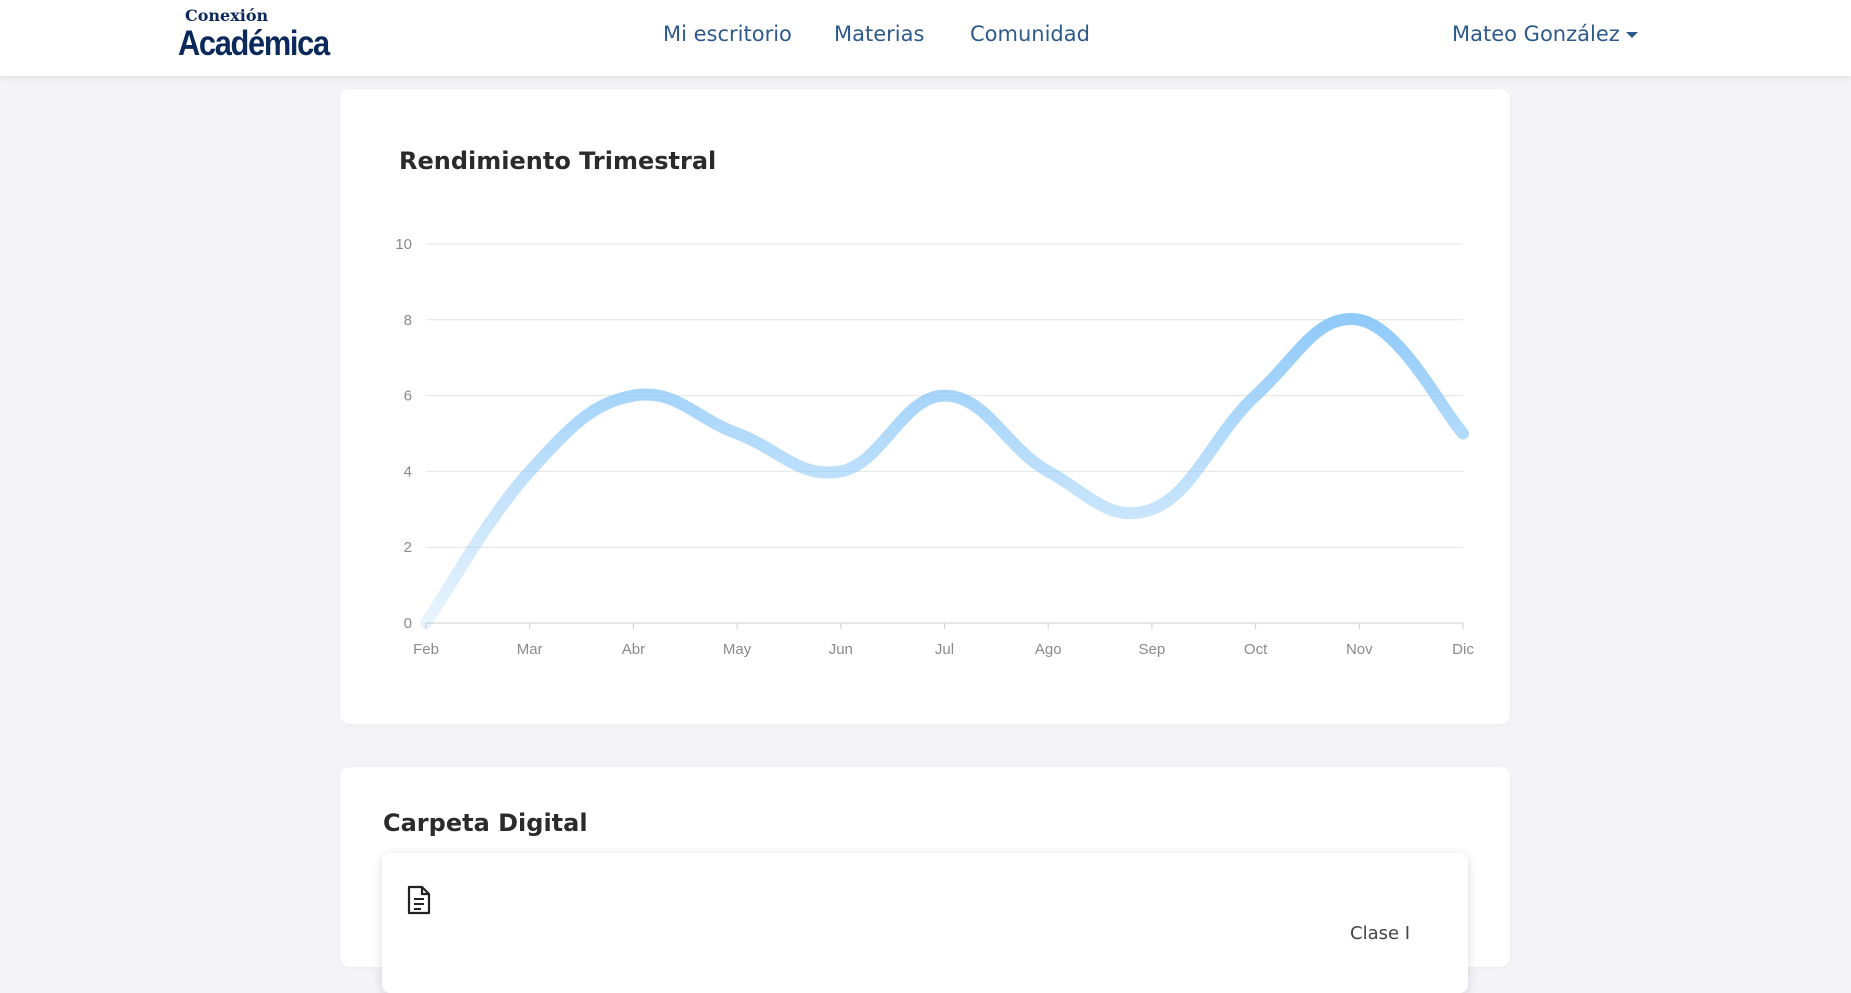  I want to click on x-tick-label: Jul, so click(944, 649).